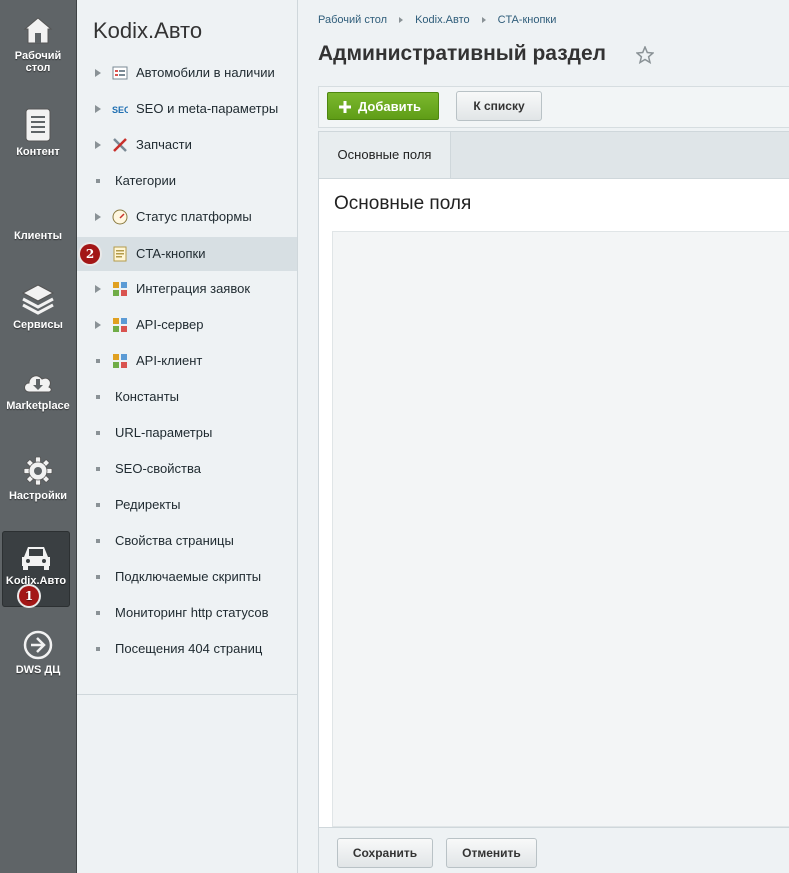 Image resolution: width=789 pixels, height=873 pixels. I want to click on gear-icon, so click(38, 471).